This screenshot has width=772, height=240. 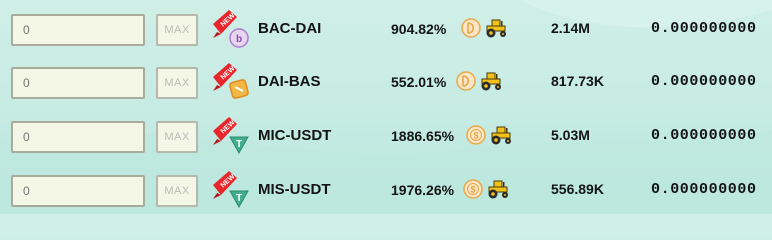 I want to click on token-icon-bac: b NEW, so click(x=231, y=29).